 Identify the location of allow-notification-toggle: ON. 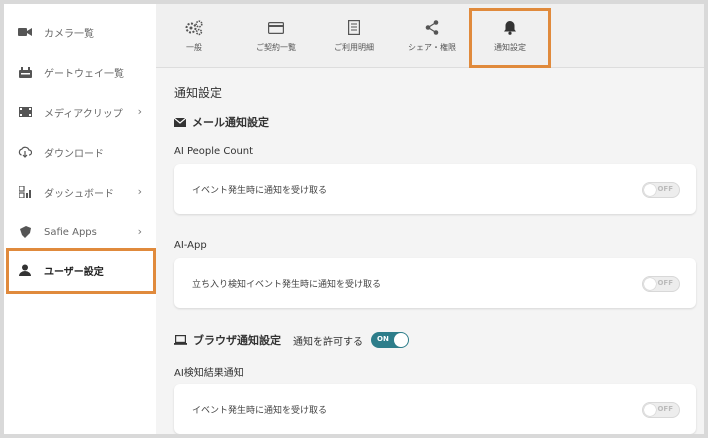
(390, 340).